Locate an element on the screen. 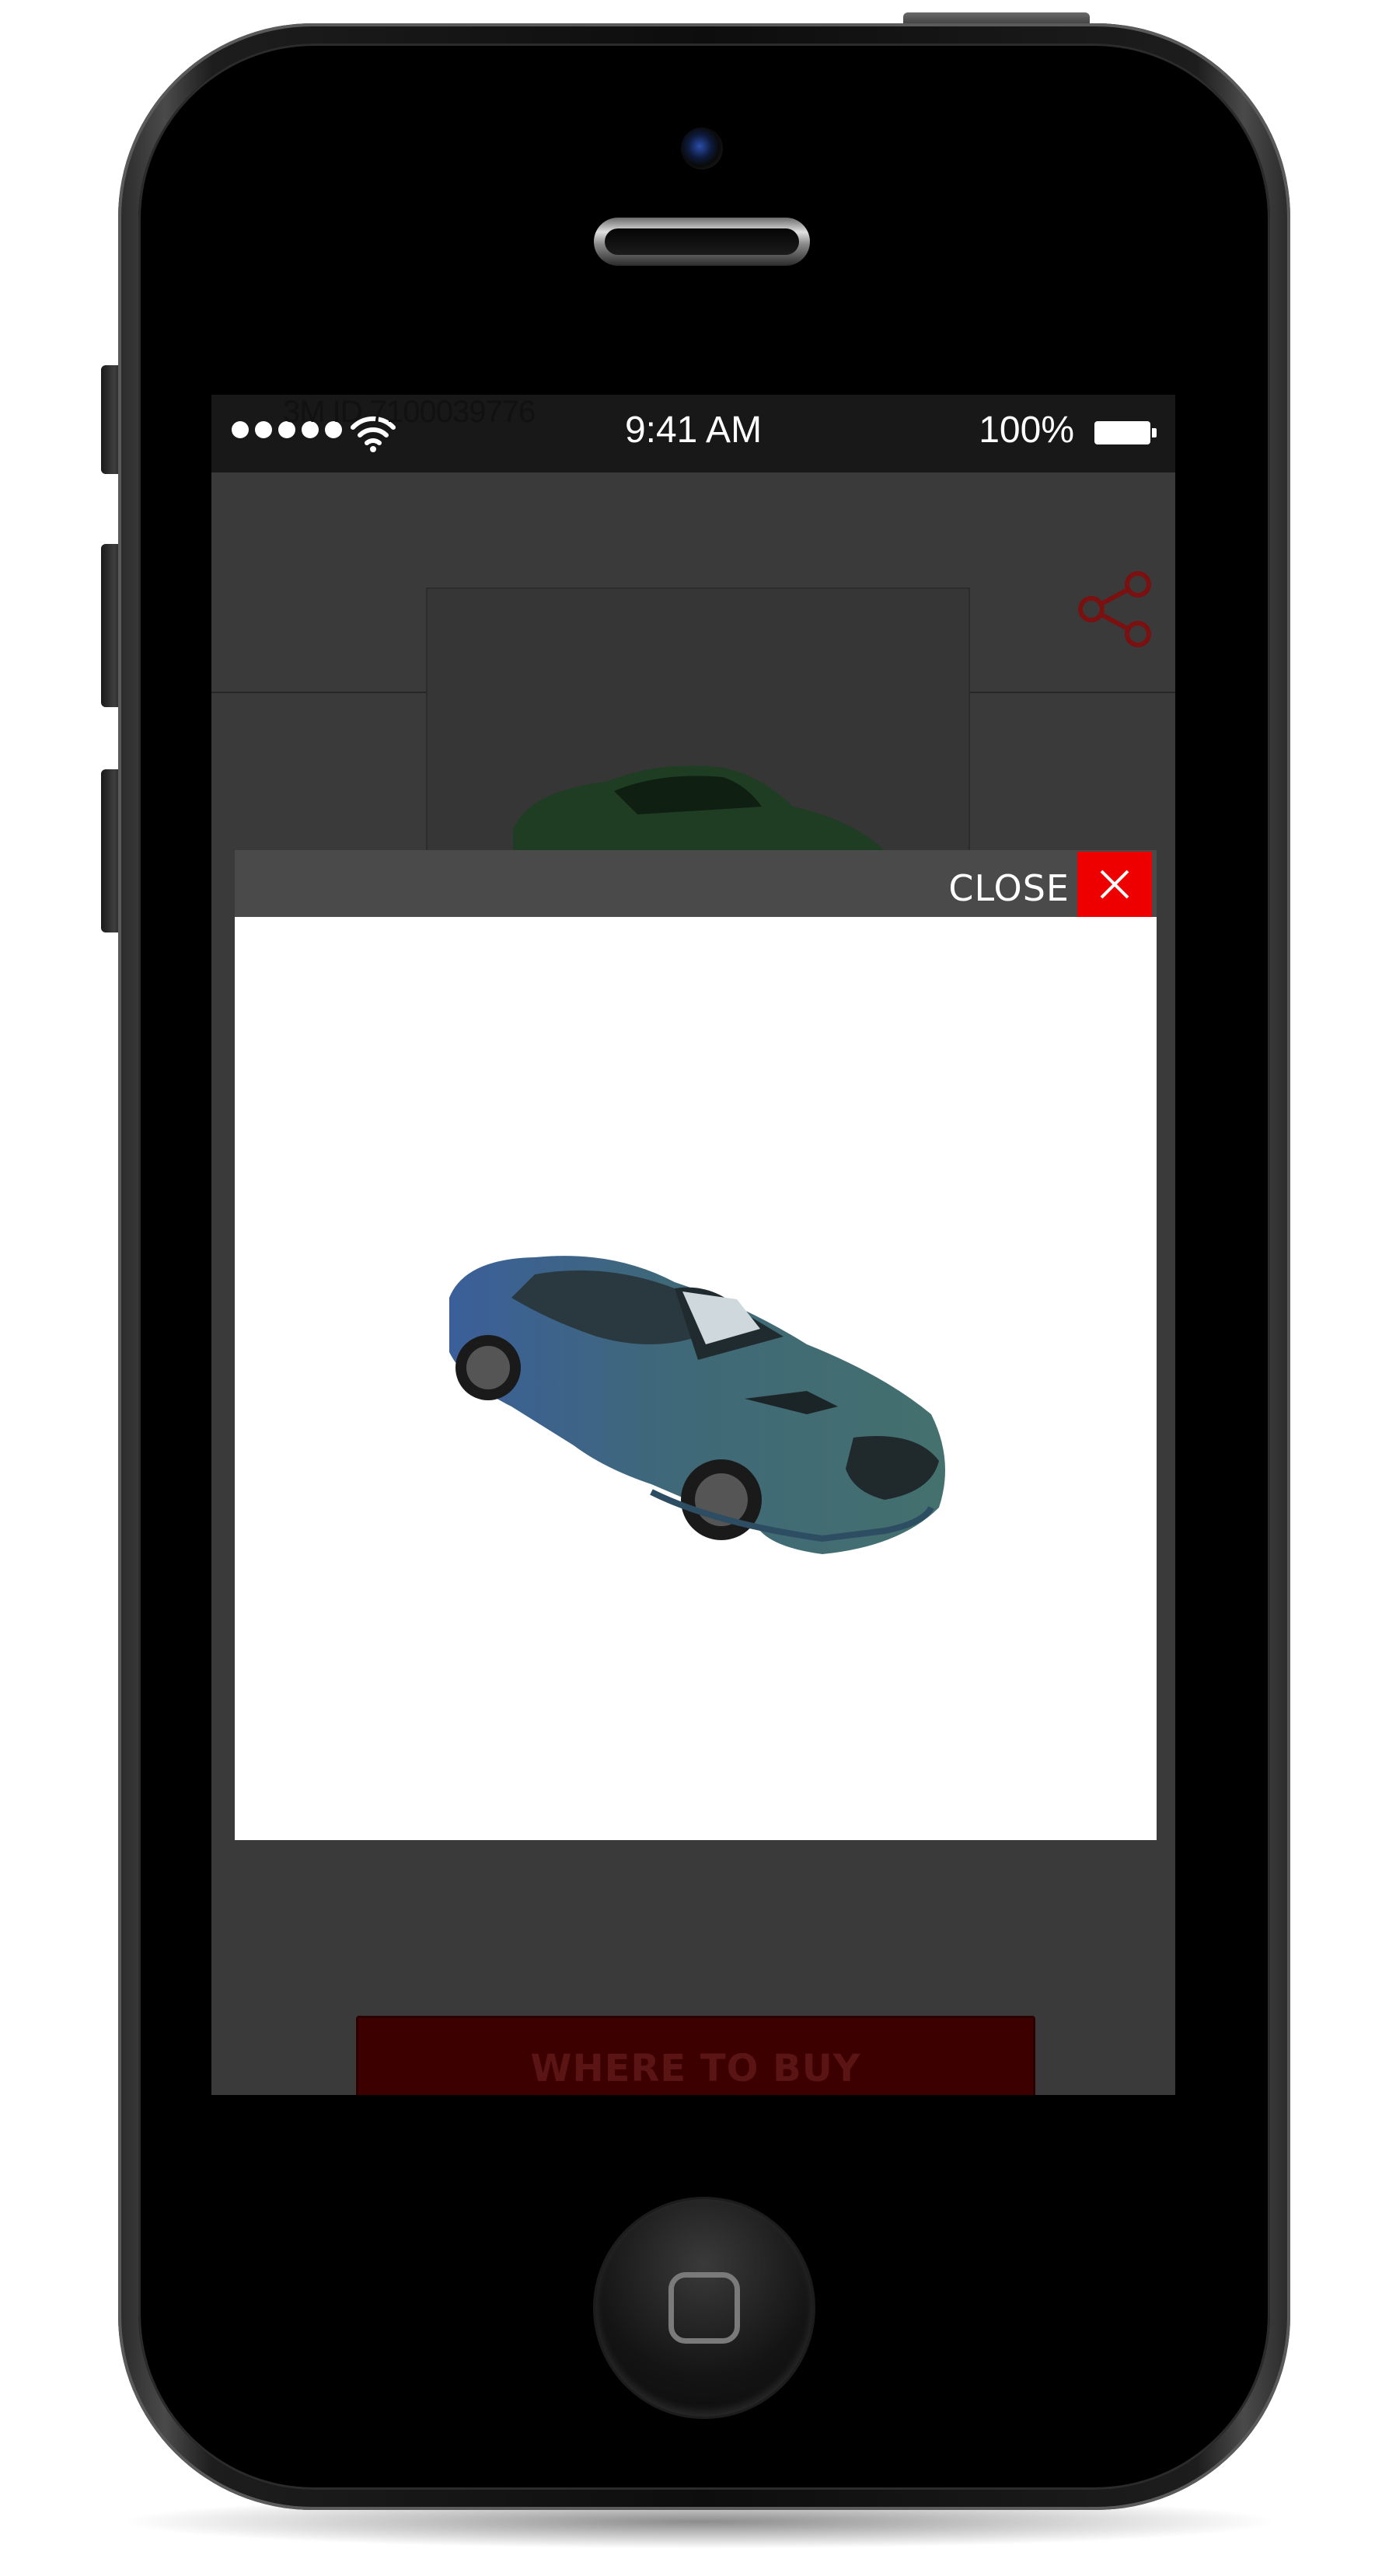 The image size is (1396, 2576). battery-icon is located at coordinates (1125, 432).